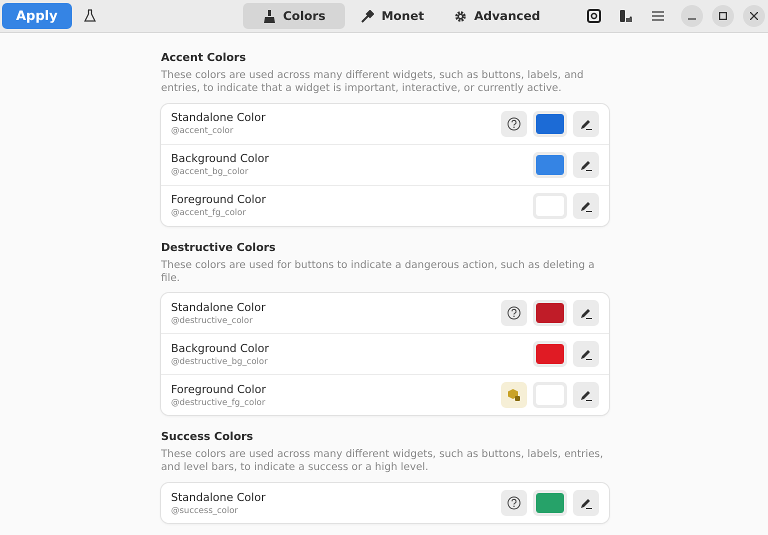 Image resolution: width=768 pixels, height=535 pixels. I want to click on variable-name: @accent_bg_color, so click(210, 172).